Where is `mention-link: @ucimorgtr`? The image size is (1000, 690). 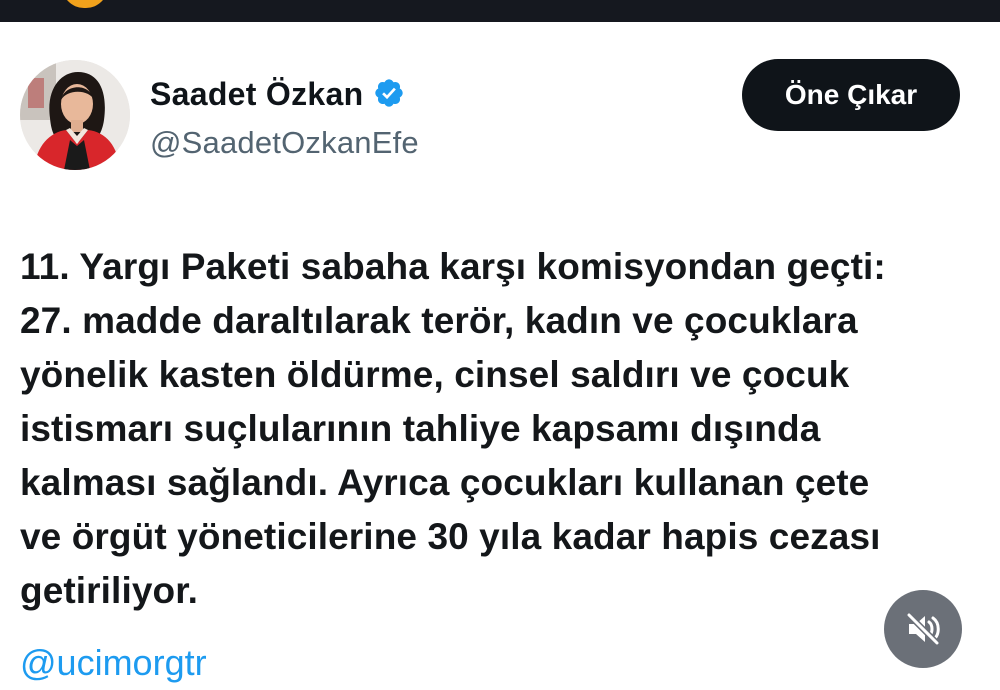
mention-link: @ucimorgtr is located at coordinates (113, 663).